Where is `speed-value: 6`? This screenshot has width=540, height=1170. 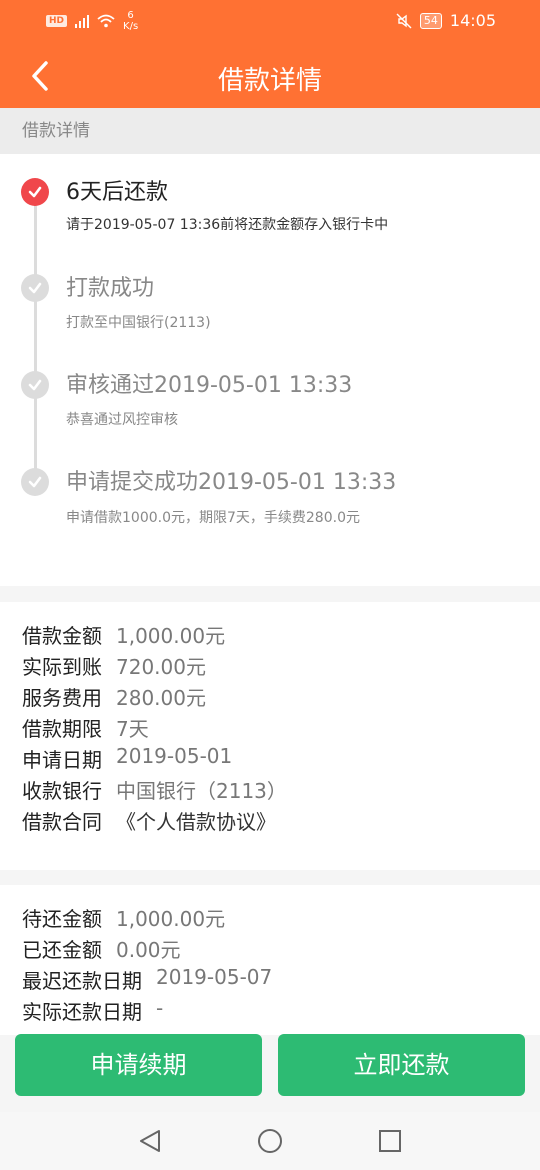
speed-value: 6 is located at coordinates (130, 15).